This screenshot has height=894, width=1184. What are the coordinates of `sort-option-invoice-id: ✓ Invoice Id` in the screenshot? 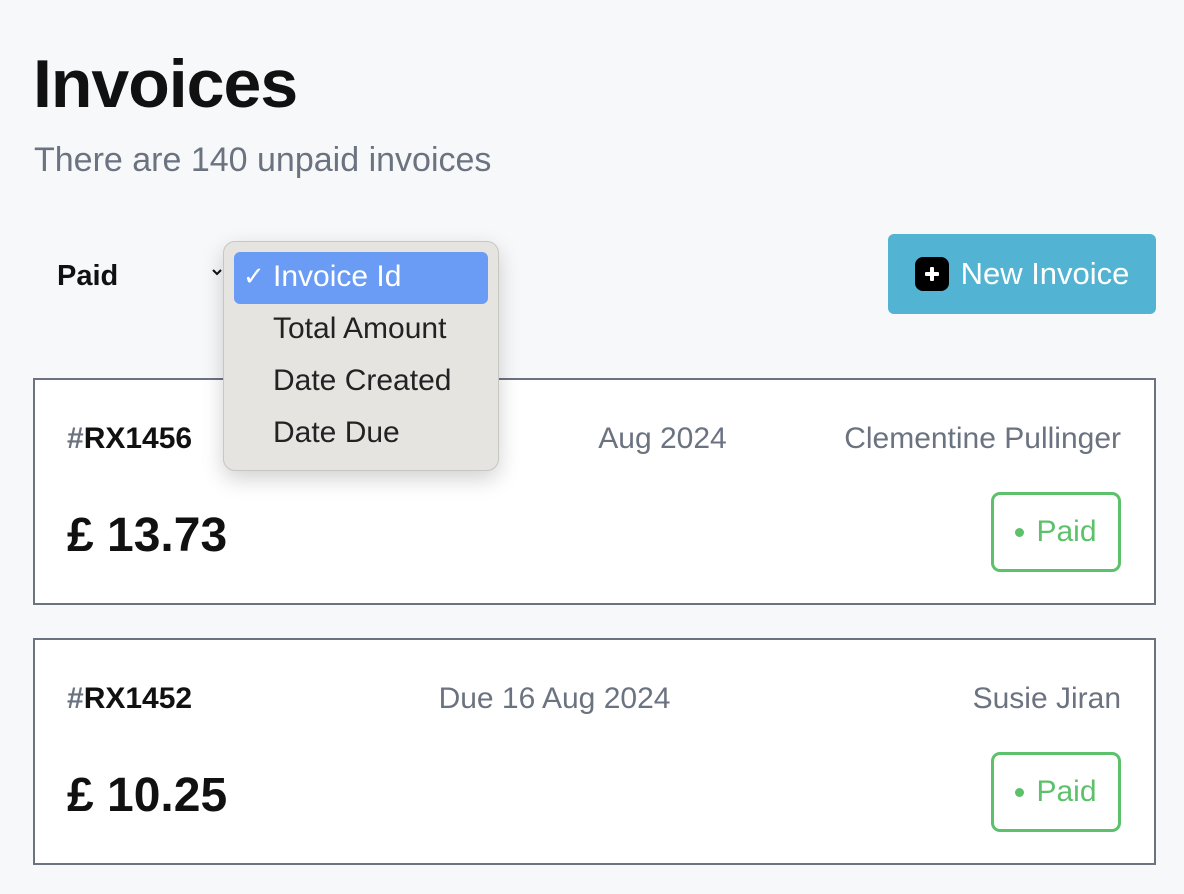 It's located at (361, 278).